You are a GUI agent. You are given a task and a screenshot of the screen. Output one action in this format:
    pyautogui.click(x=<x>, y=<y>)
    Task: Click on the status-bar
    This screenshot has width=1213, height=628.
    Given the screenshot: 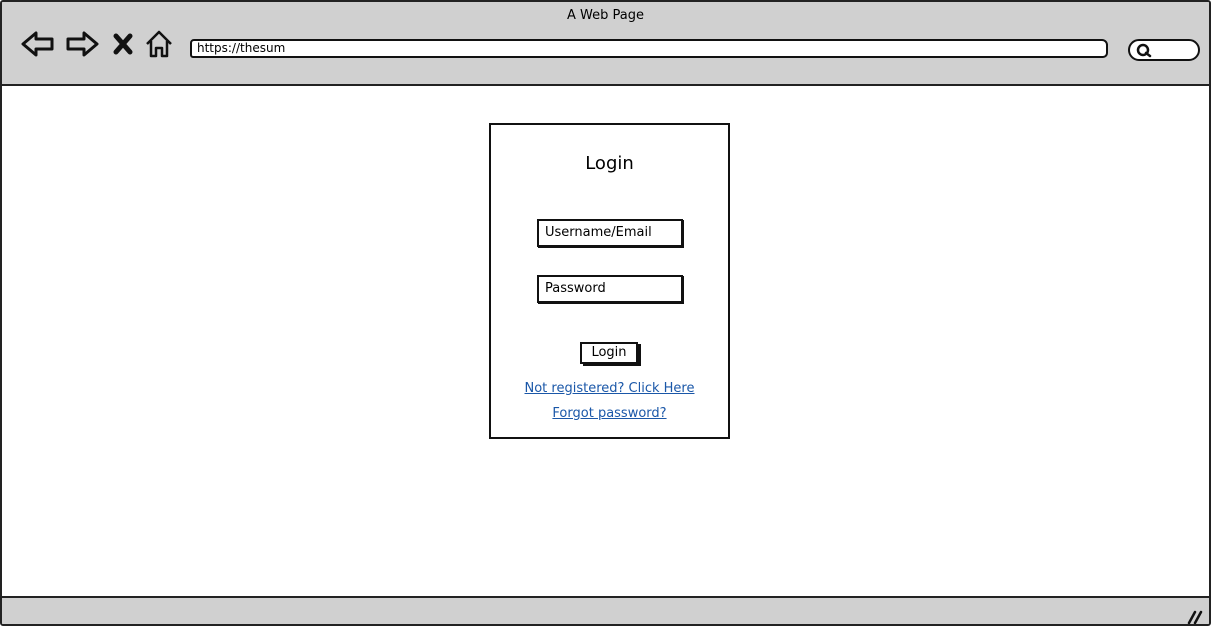 What is the action you would take?
    pyautogui.click(x=605, y=610)
    